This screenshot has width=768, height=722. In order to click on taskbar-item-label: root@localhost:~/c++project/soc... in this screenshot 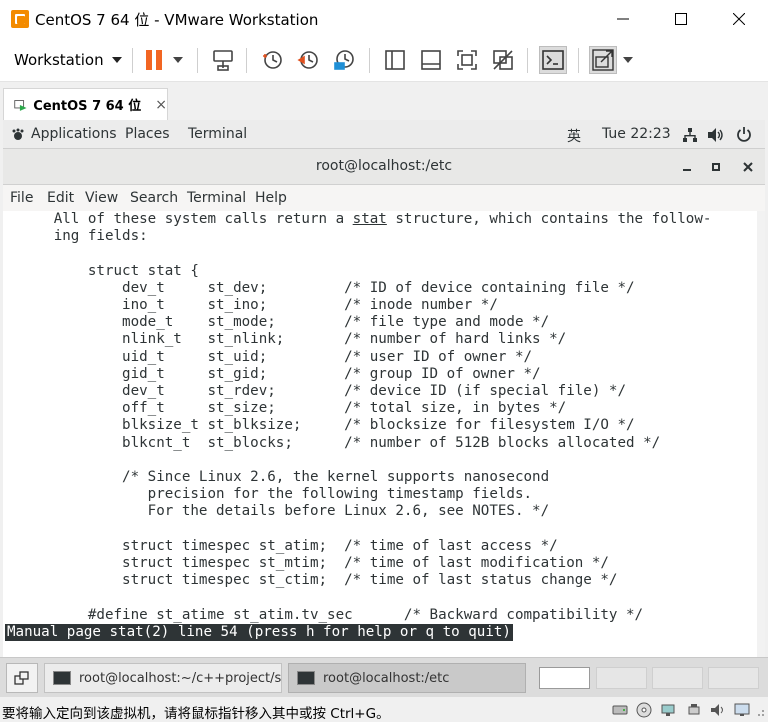, I will do `click(180, 678)`.